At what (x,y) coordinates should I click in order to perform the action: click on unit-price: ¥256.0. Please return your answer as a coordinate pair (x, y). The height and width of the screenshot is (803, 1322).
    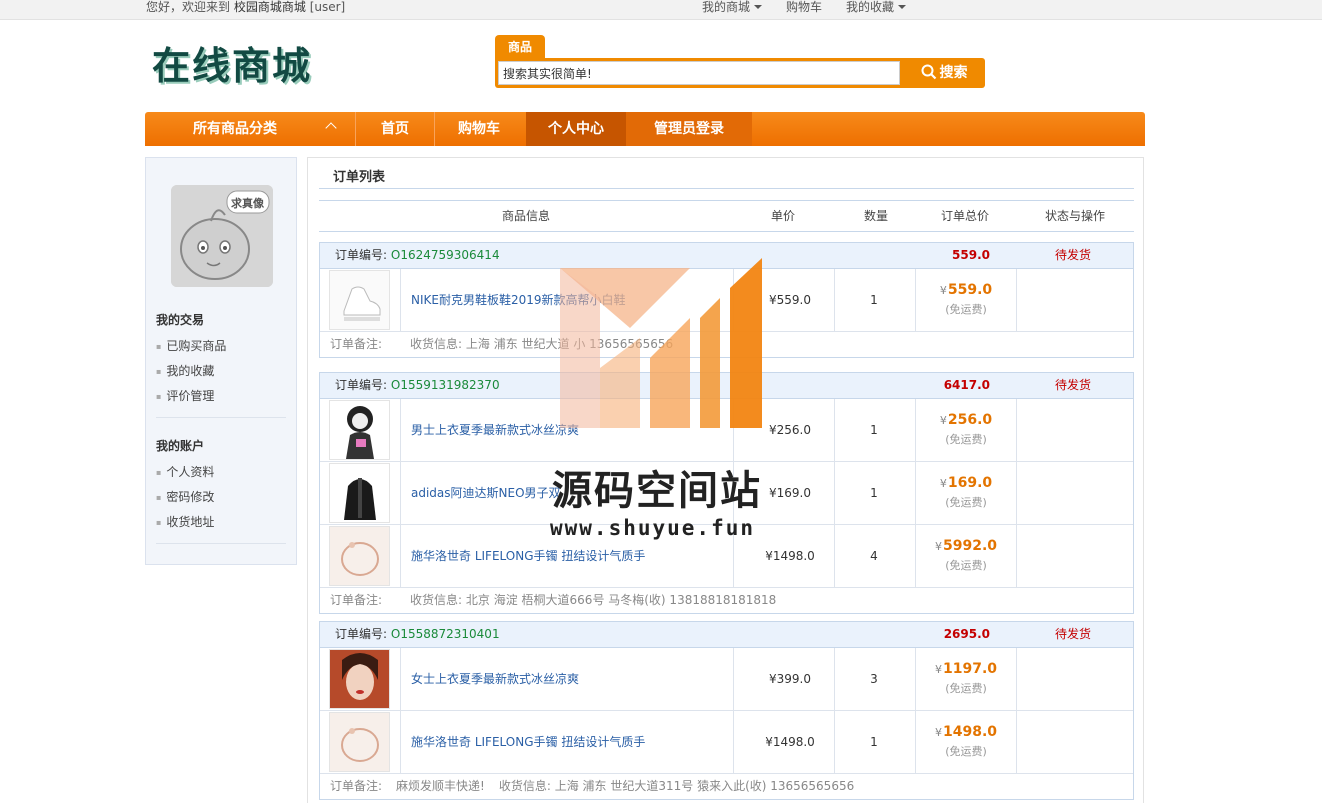
    Looking at the image, I should click on (790, 430).